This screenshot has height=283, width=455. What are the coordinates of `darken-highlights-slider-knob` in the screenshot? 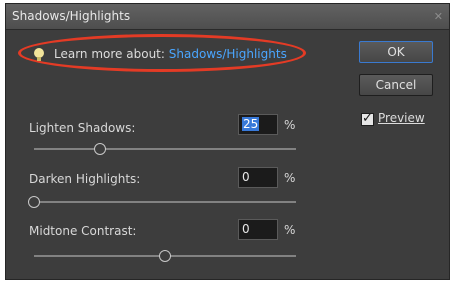 It's located at (34, 202).